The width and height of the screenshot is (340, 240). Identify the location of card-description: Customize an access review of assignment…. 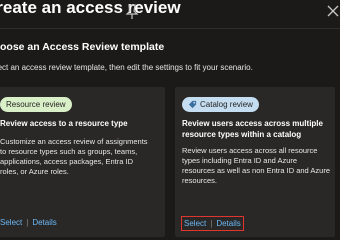
(74, 156).